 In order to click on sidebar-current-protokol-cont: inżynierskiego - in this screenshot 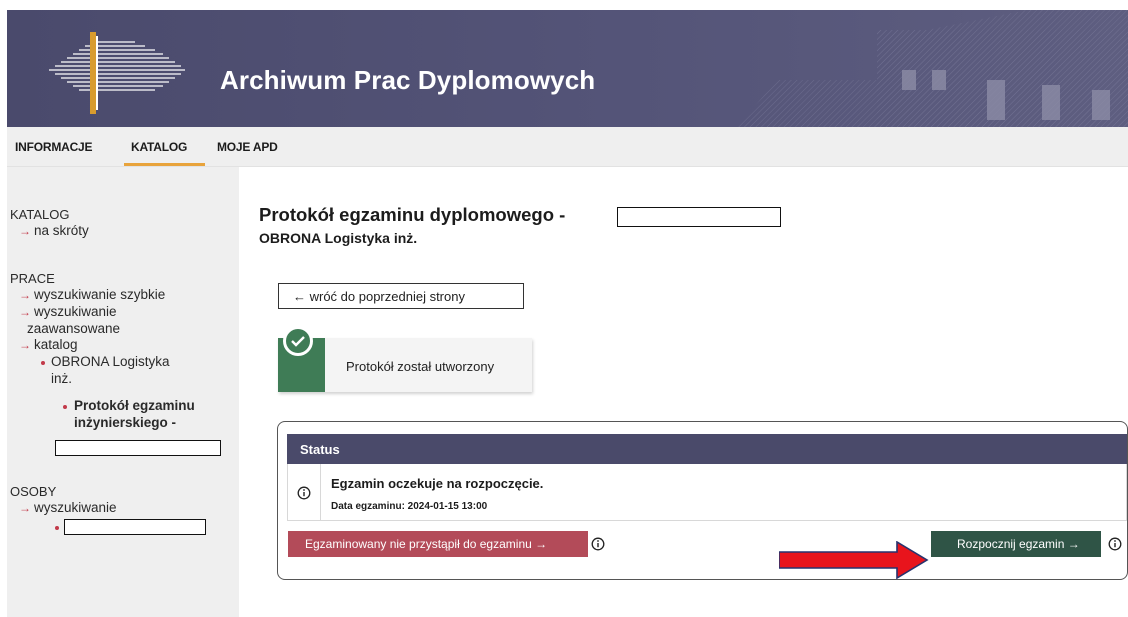, I will do `click(125, 422)`.